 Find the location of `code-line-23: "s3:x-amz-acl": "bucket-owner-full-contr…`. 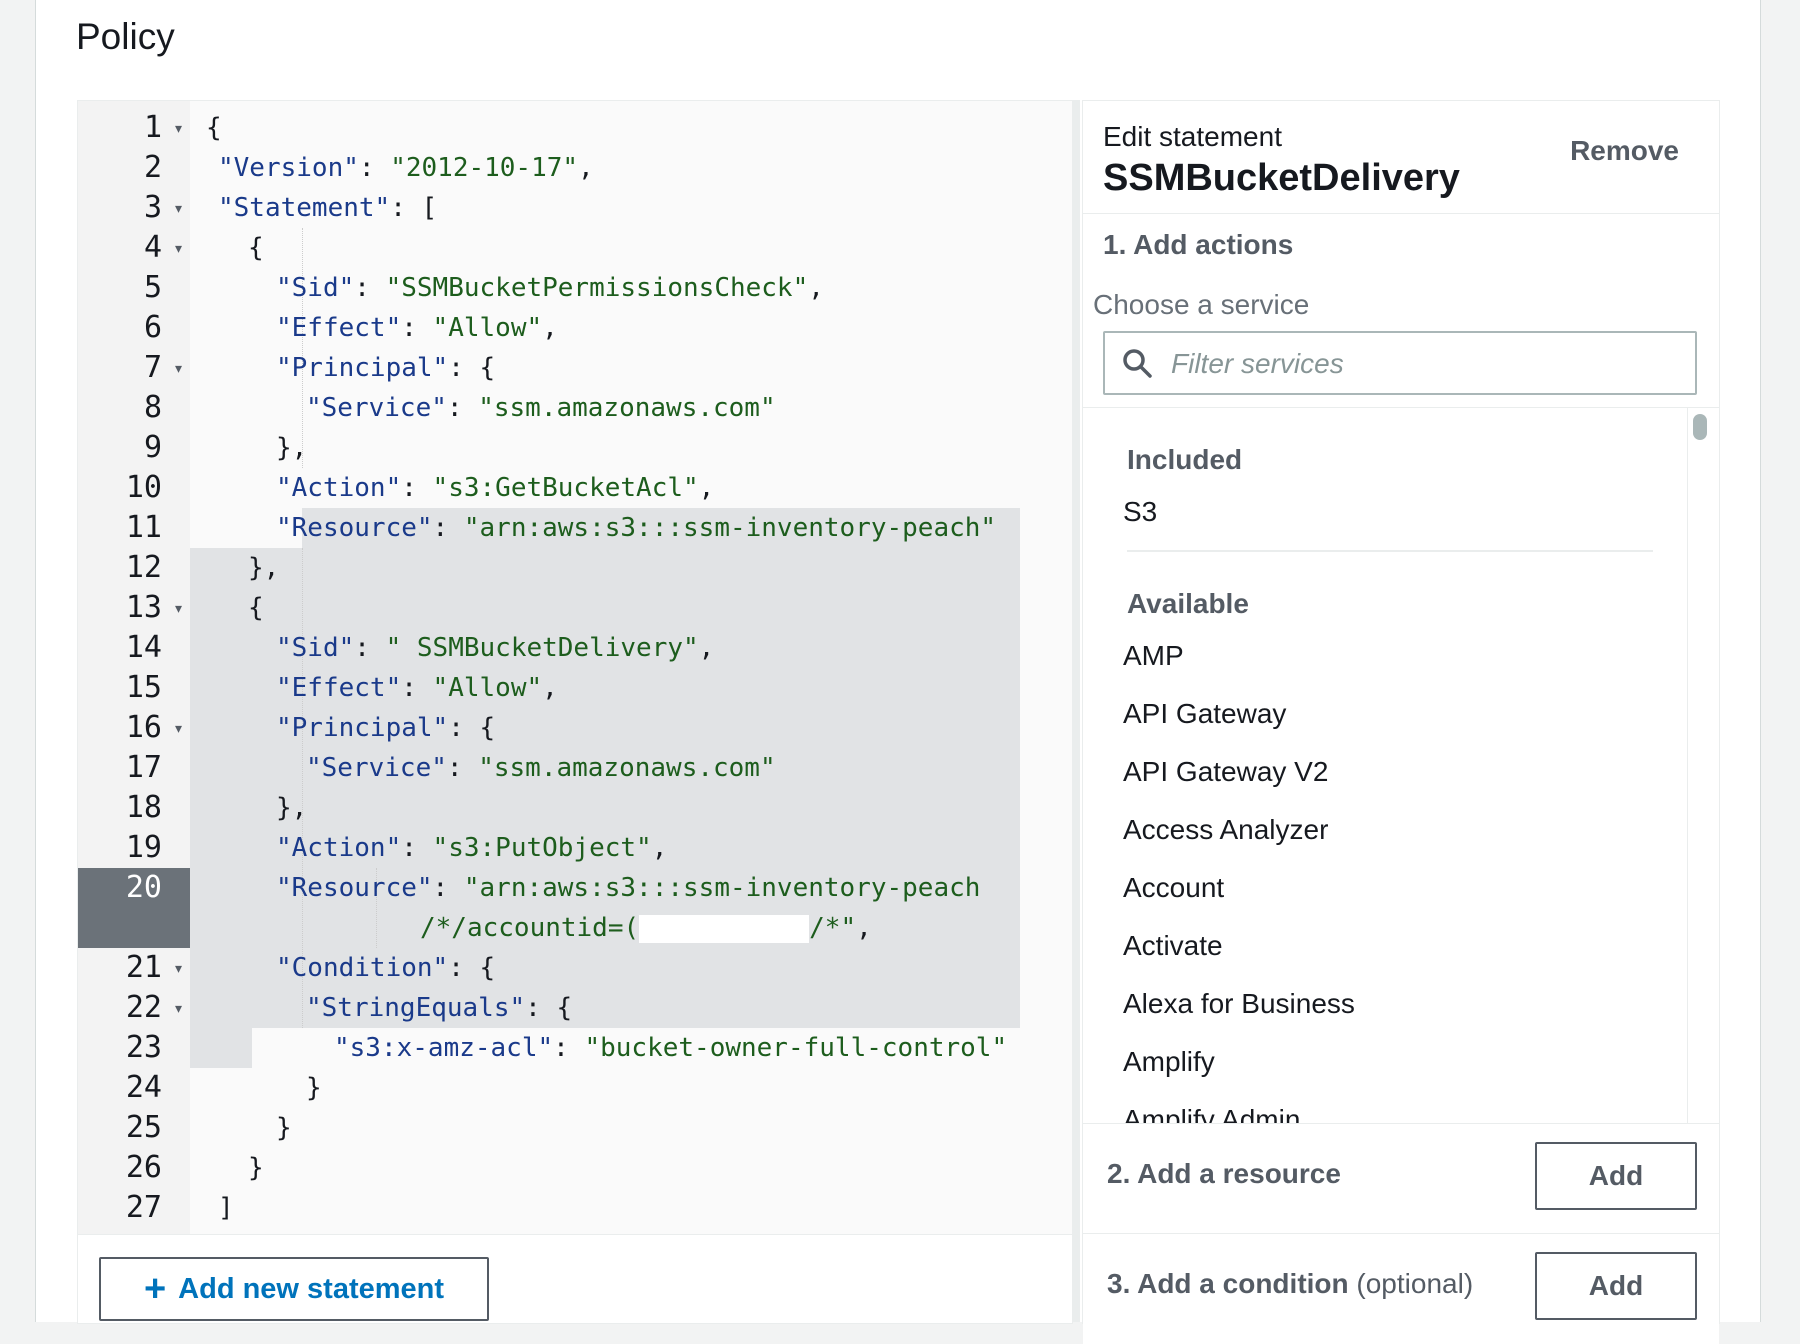

code-line-23: "s3:x-amz-acl": "bucket-owner-full-contr… is located at coordinates (671, 1048).